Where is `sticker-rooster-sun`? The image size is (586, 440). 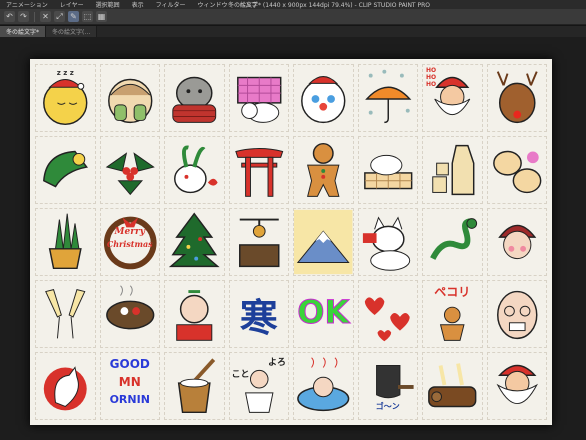
sticker-rooster-sun is located at coordinates (65, 386).